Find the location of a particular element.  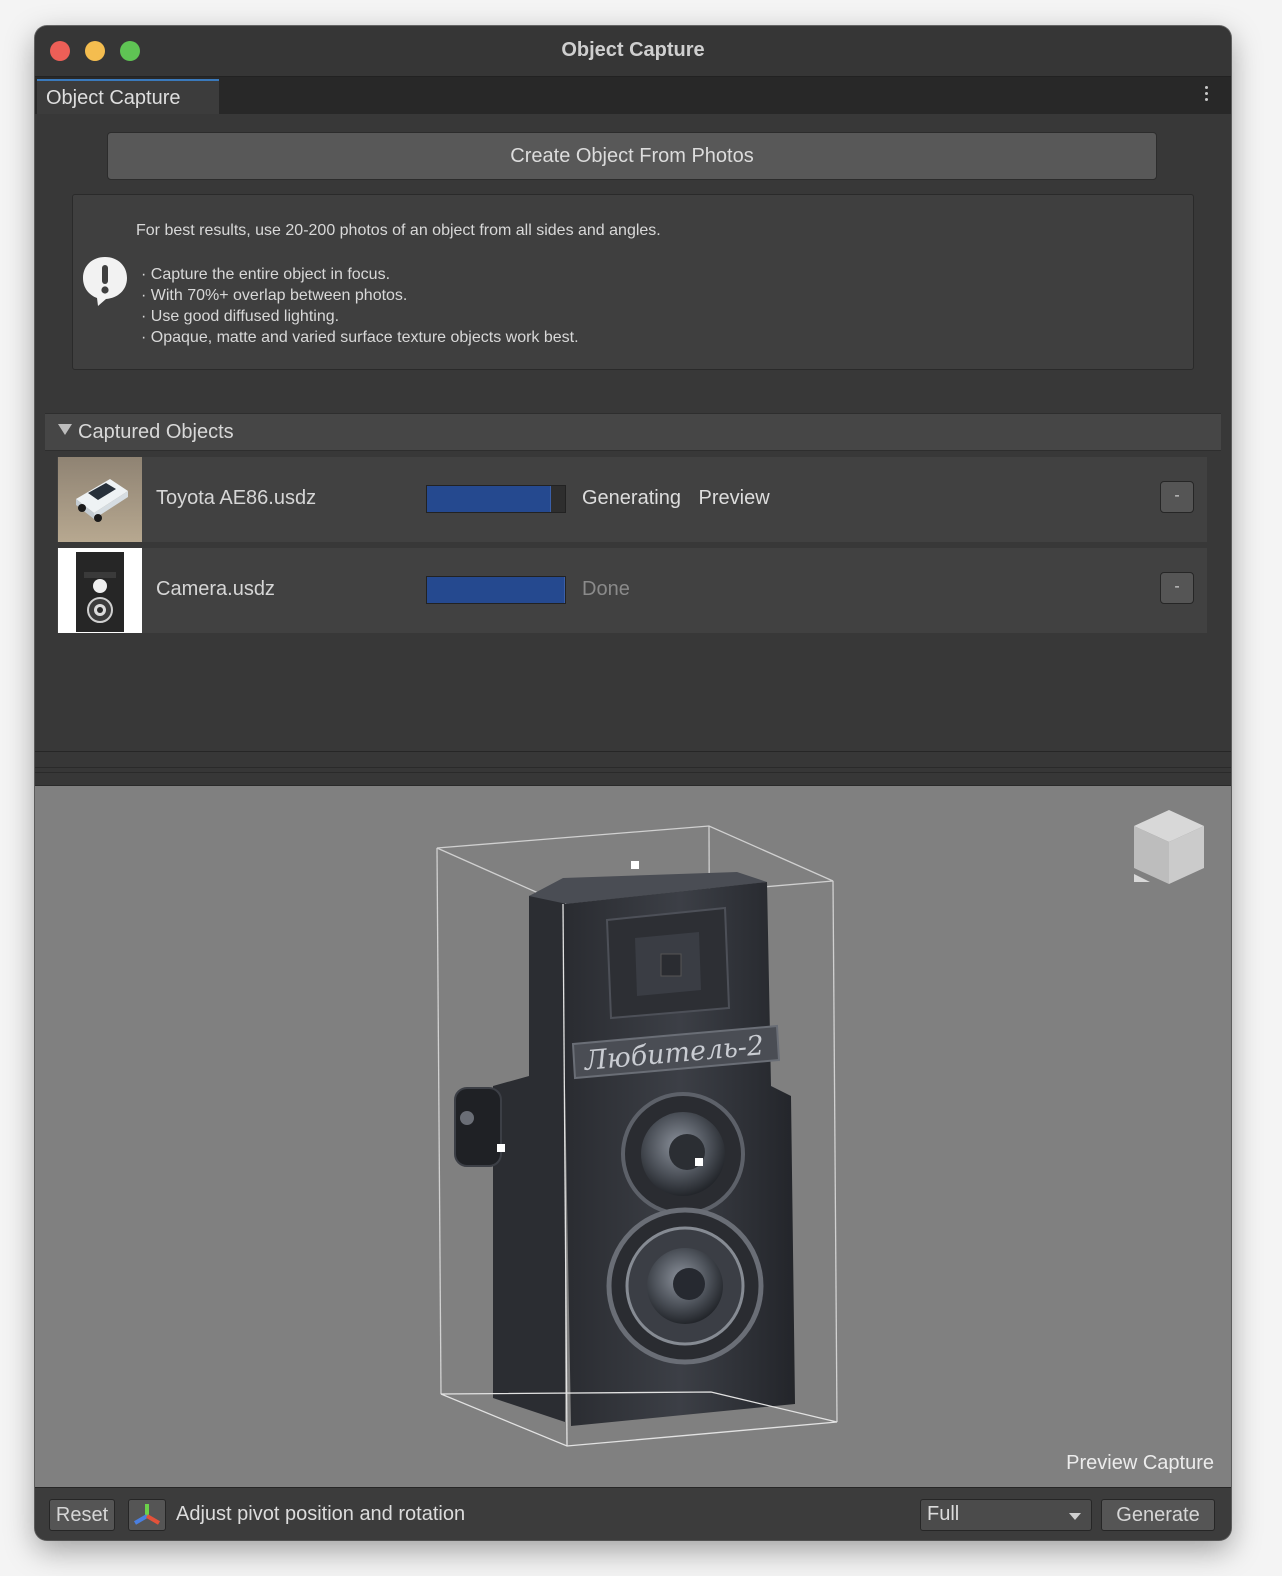

foldout-triangle-icon is located at coordinates (65, 429).